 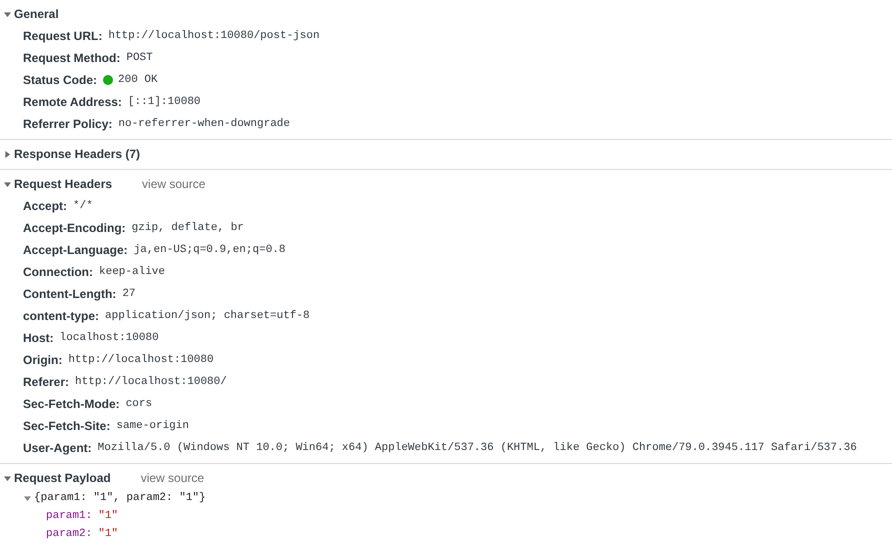 I want to click on header-name: Request URL:, so click(x=62, y=36).